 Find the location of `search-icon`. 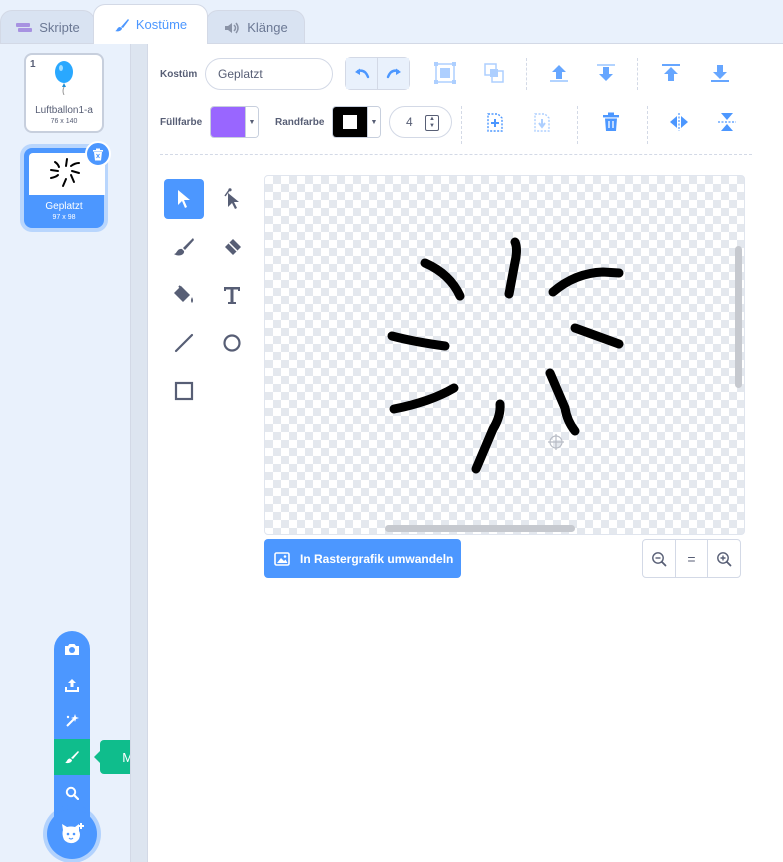

search-icon is located at coordinates (72, 793).